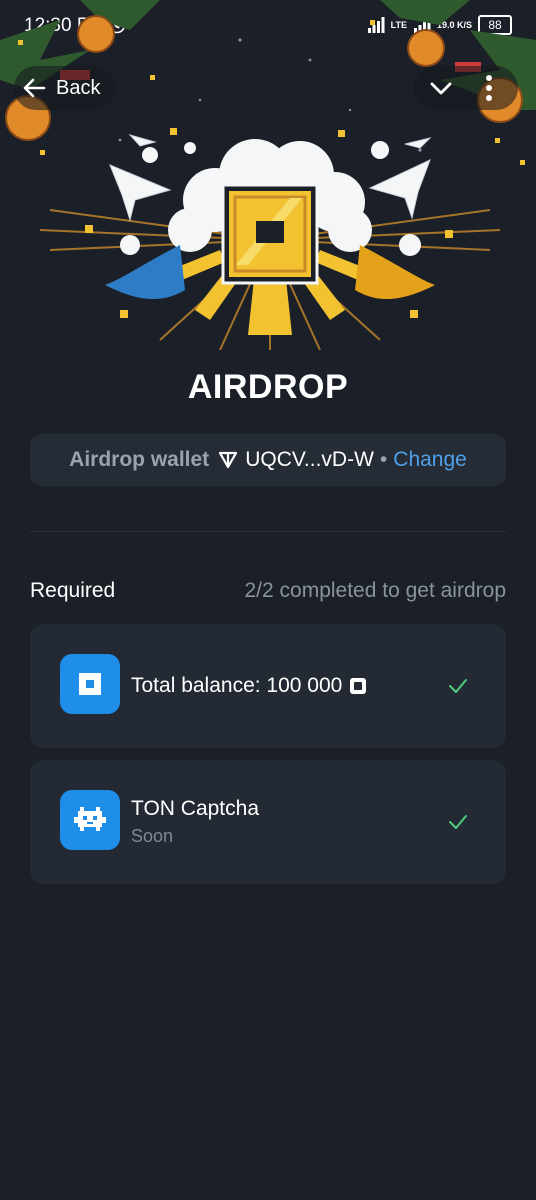  I want to click on task-title: TON Captcha, so click(195, 808).